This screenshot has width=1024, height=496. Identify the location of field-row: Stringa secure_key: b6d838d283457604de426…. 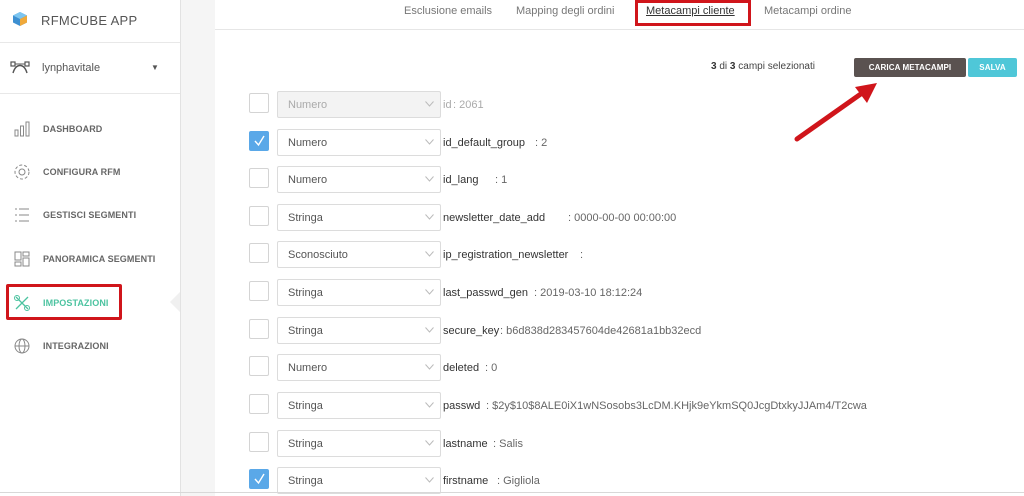
(619, 330).